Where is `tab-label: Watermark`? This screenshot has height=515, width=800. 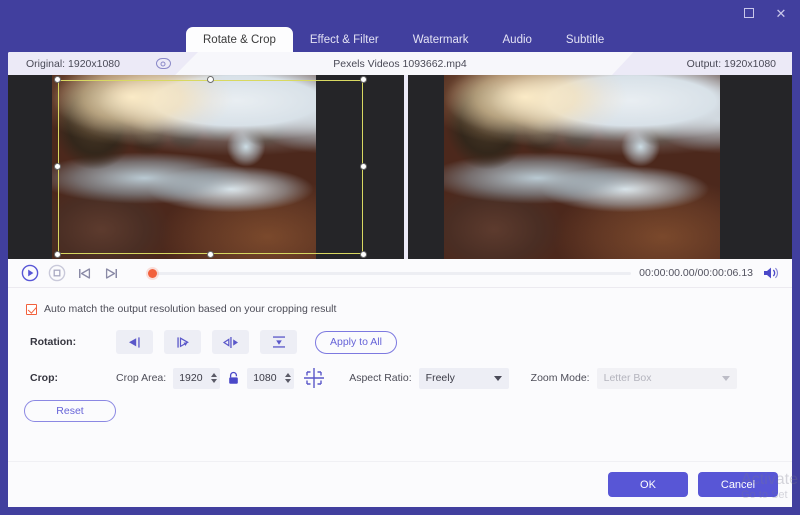 tab-label: Watermark is located at coordinates (440, 39).